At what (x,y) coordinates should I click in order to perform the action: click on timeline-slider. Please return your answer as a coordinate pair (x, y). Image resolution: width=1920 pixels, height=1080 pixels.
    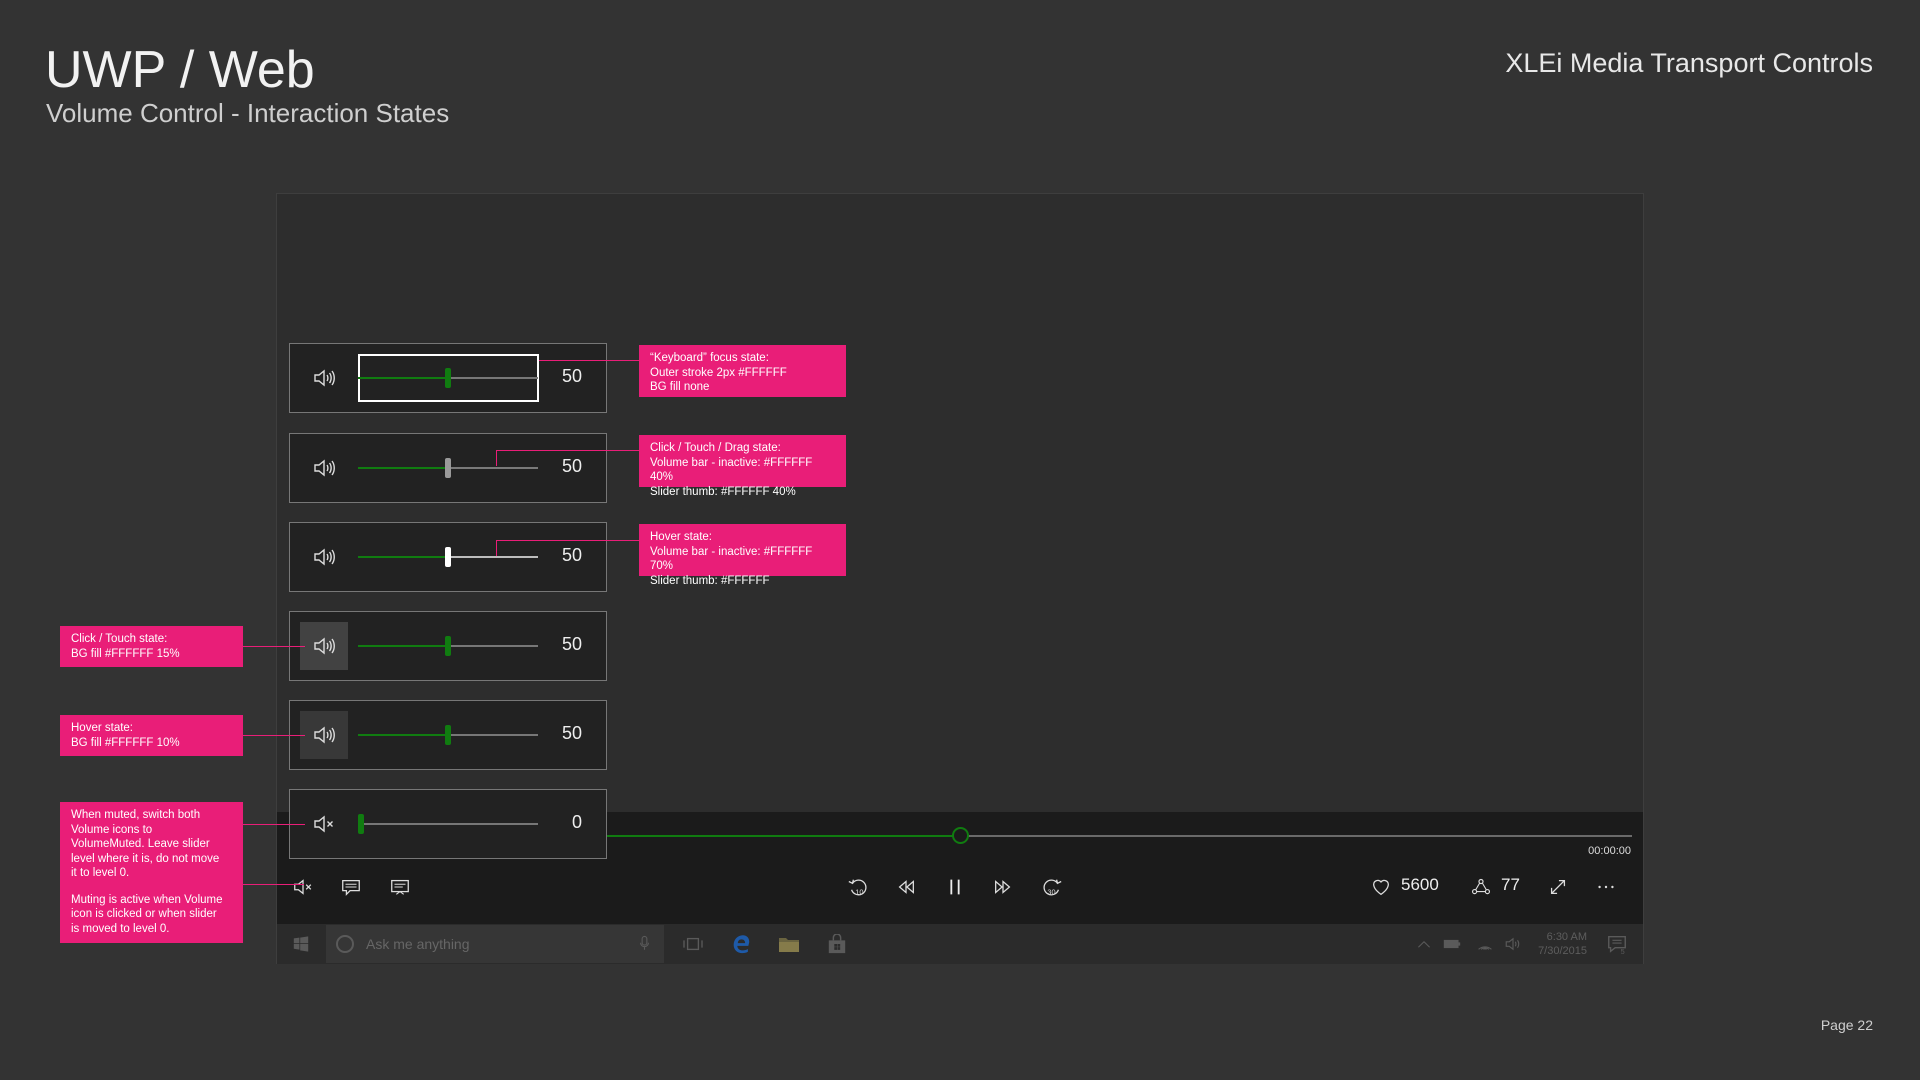
    Looking at the image, I should click on (1119, 835).